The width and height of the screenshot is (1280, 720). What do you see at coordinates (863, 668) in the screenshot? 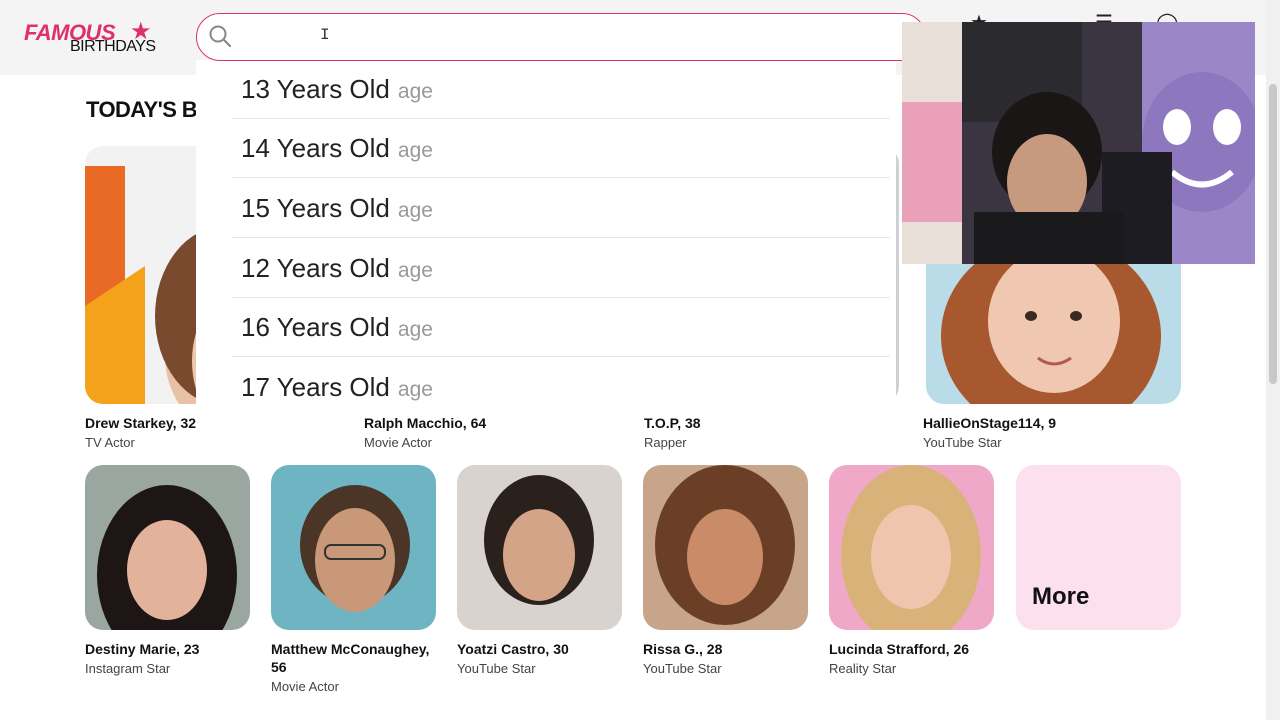
I see `celebrity-role: Reality Star` at bounding box center [863, 668].